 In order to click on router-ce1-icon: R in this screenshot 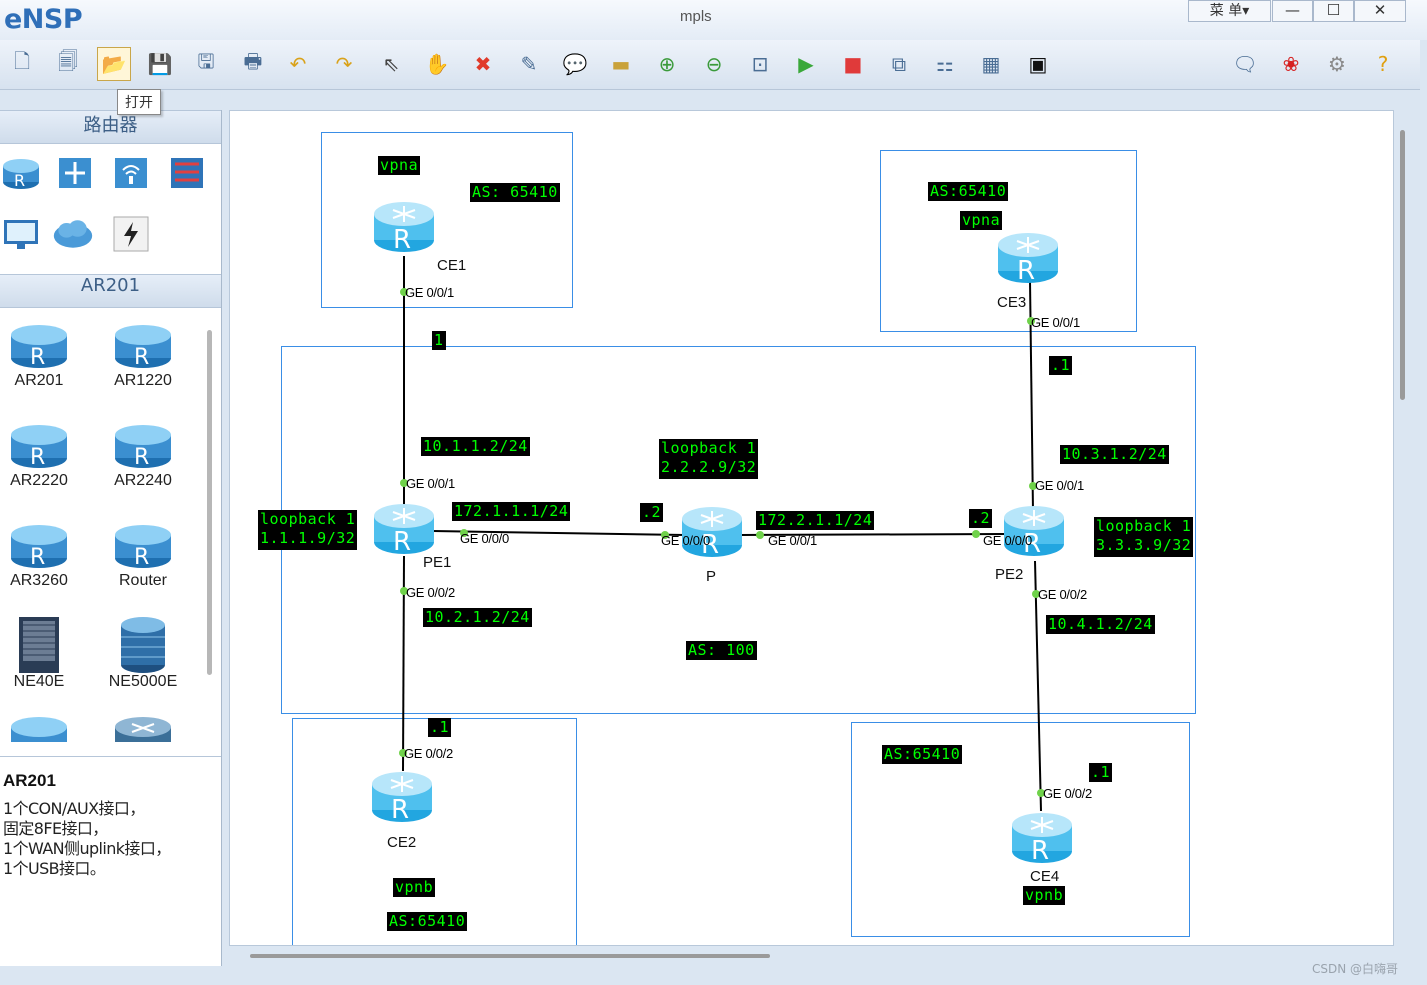, I will do `click(404, 227)`.